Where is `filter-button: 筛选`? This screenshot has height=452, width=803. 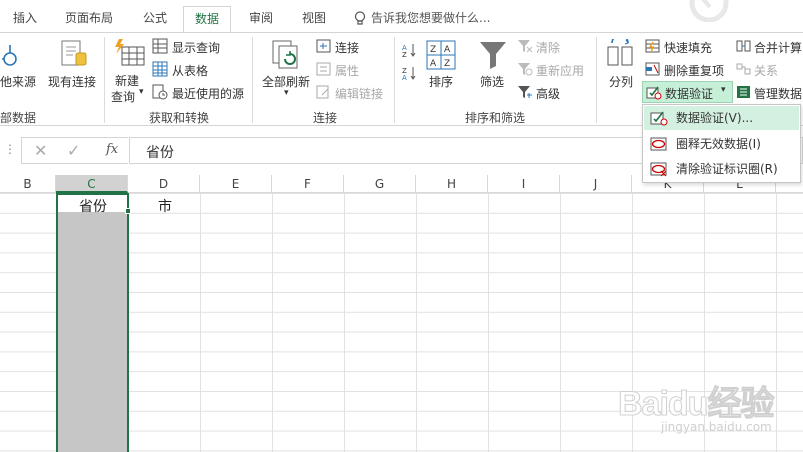
filter-button: 筛选 is located at coordinates (492, 81).